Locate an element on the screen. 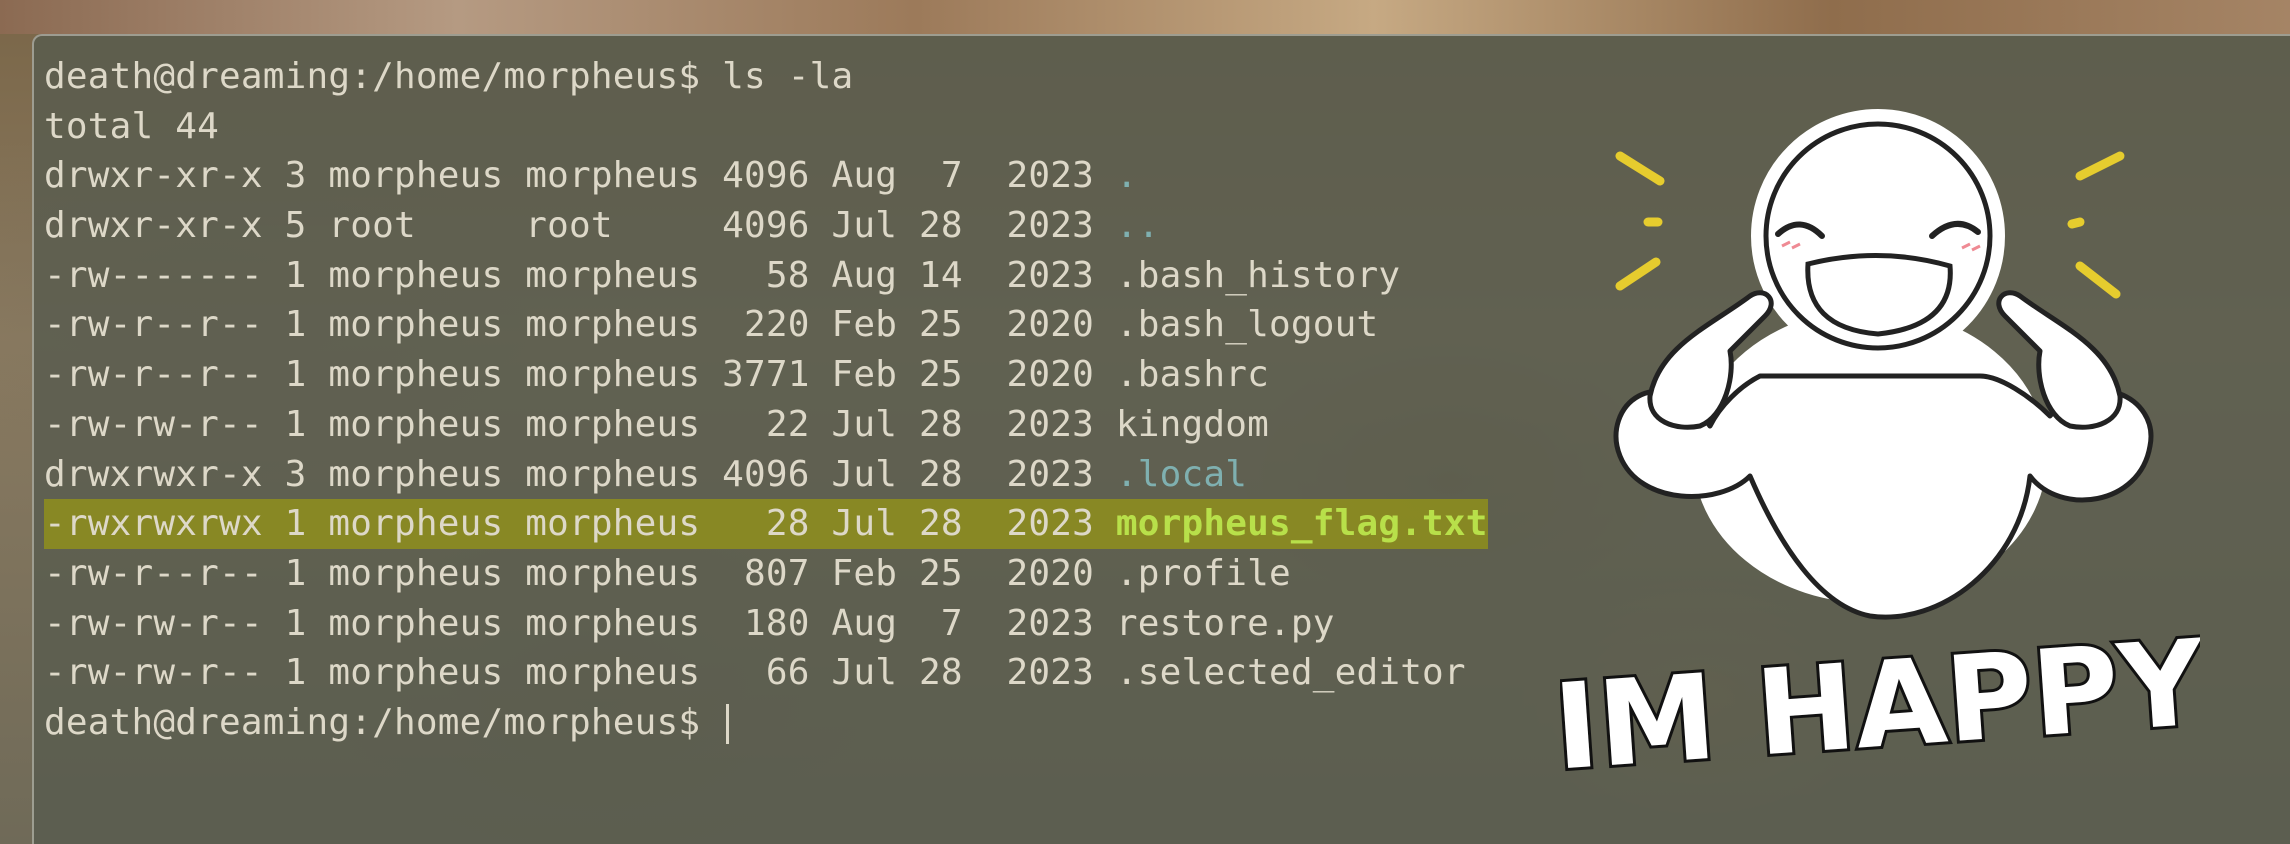 This screenshot has height=844, width=2290. row-name: .bashrc is located at coordinates (1192, 375).